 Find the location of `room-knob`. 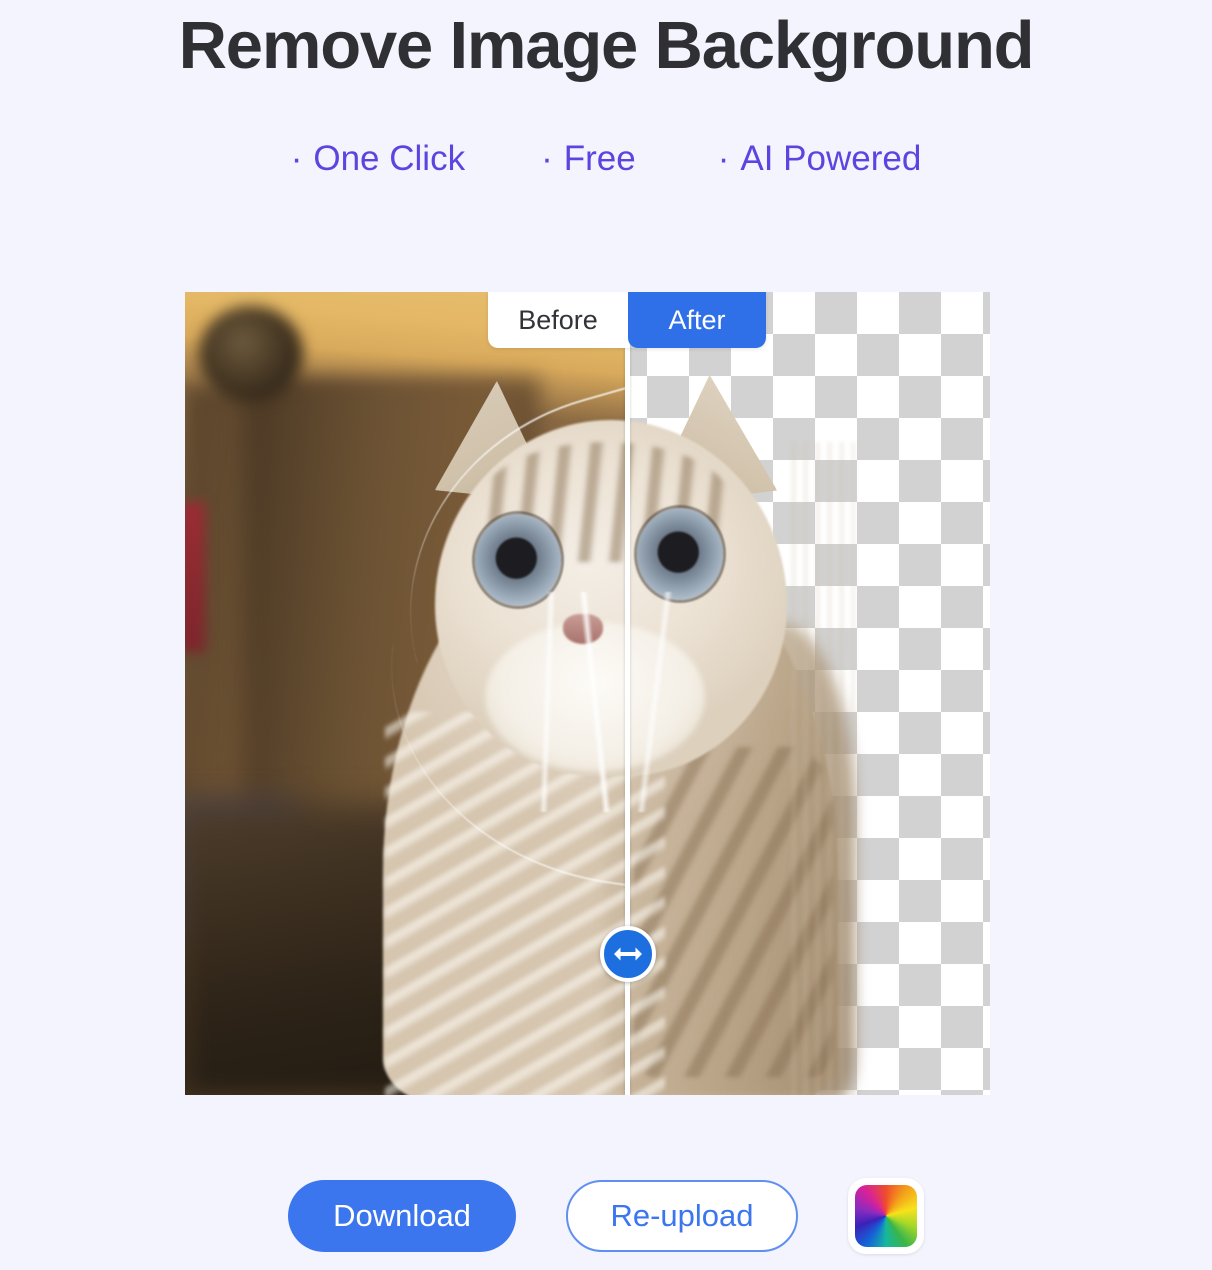

room-knob is located at coordinates (251, 354).